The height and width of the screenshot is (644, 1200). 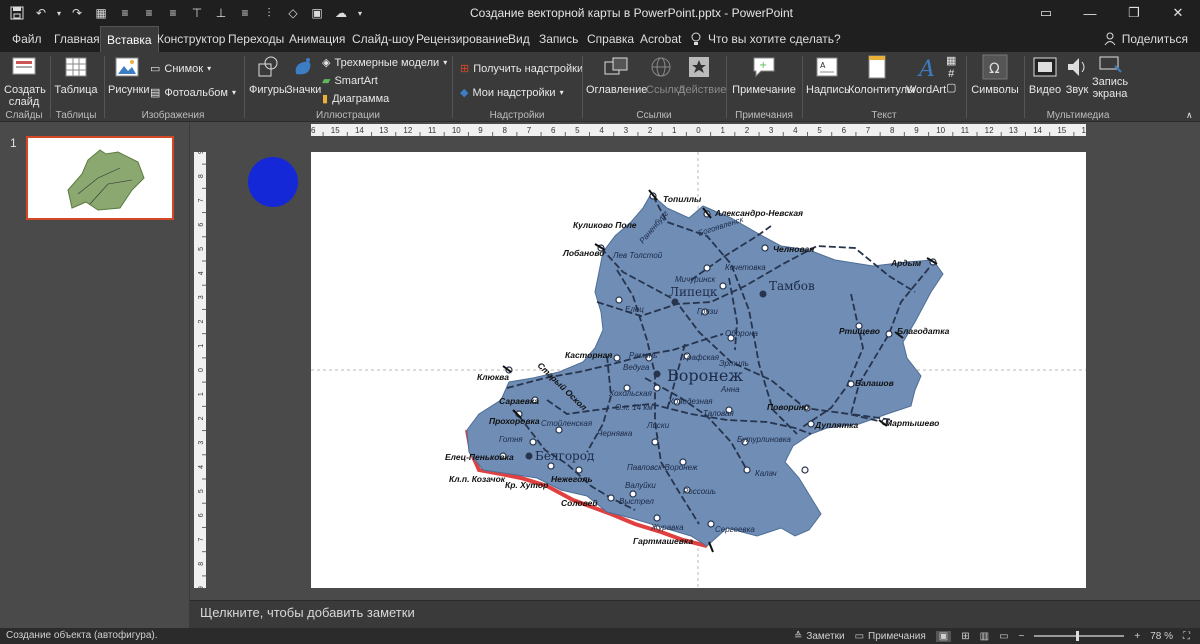 I want to click on ruler-label: 7, so click(x=868, y=130).